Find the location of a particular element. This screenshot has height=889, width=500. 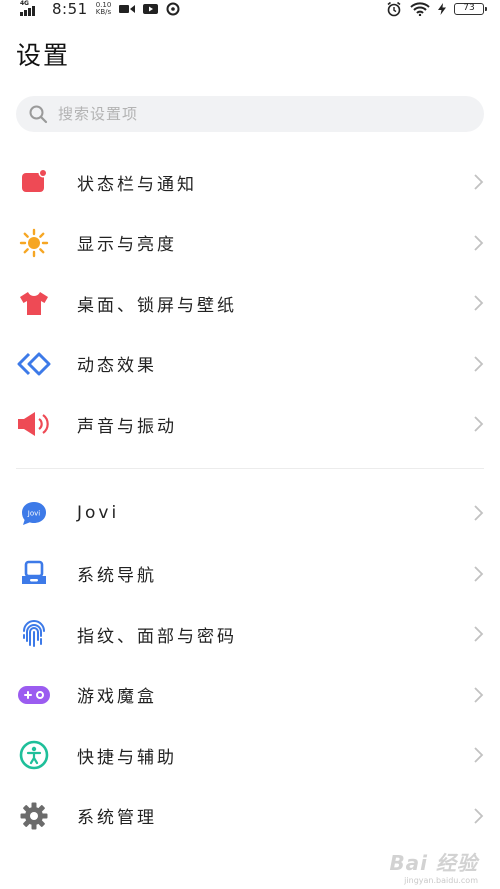

jovi-badge-text: Jovi is located at coordinates (33, 514).